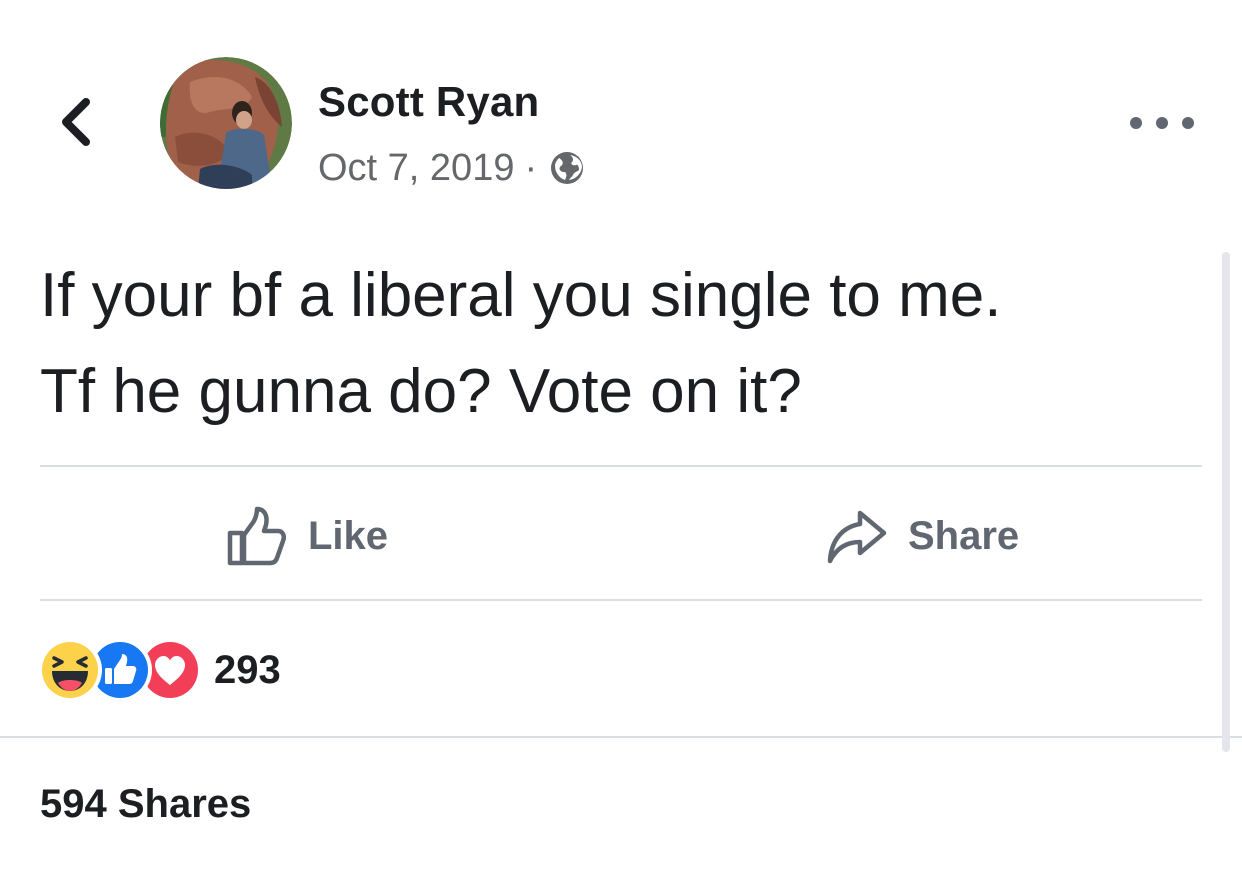 The height and width of the screenshot is (876, 1242). I want to click on post-text-line: If your bf a liberal you single to me., so click(521, 295).